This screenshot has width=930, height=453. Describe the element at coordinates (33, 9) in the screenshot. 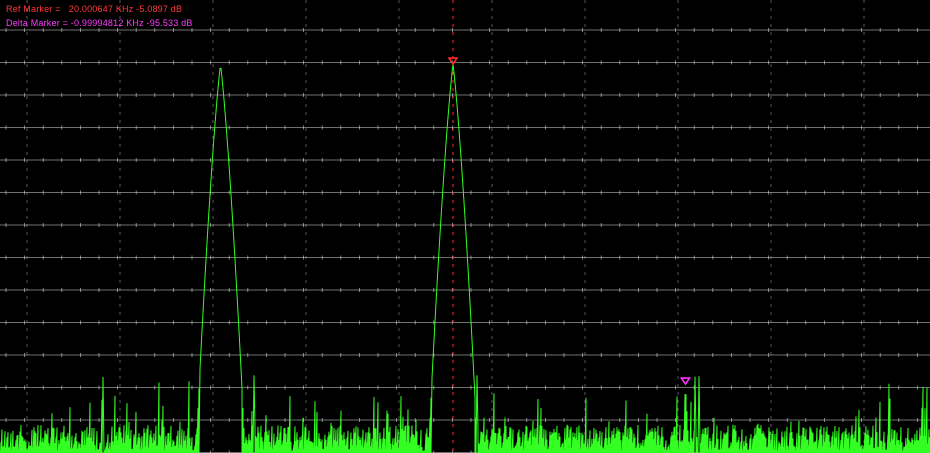

I see `ref-marker-label: Ref Marker =` at that location.